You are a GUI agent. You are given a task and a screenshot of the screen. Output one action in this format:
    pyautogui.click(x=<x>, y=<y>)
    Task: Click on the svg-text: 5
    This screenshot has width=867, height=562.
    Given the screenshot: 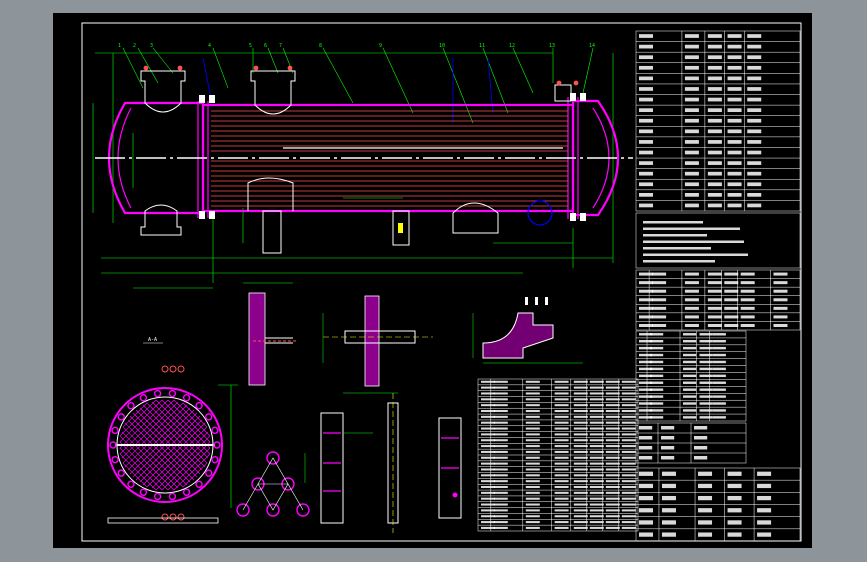 What is the action you would take?
    pyautogui.click(x=250, y=46)
    